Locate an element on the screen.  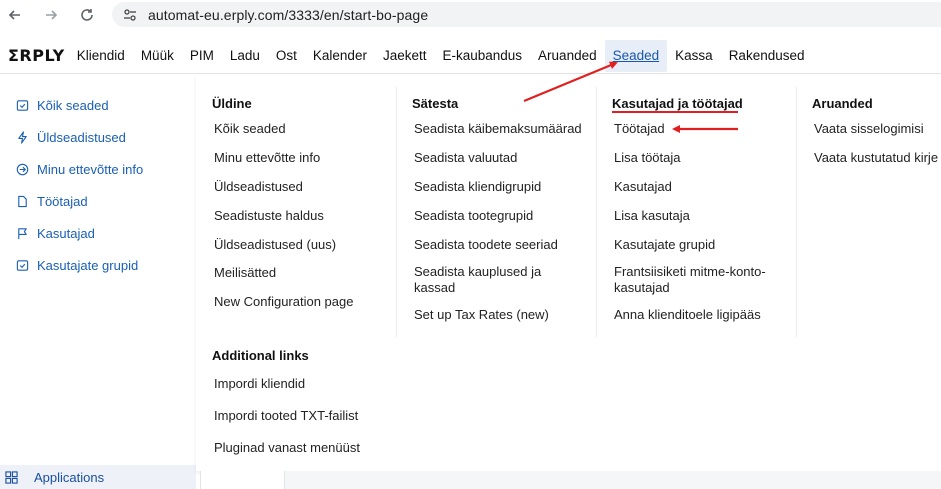
forward-button is located at coordinates (51, 15).